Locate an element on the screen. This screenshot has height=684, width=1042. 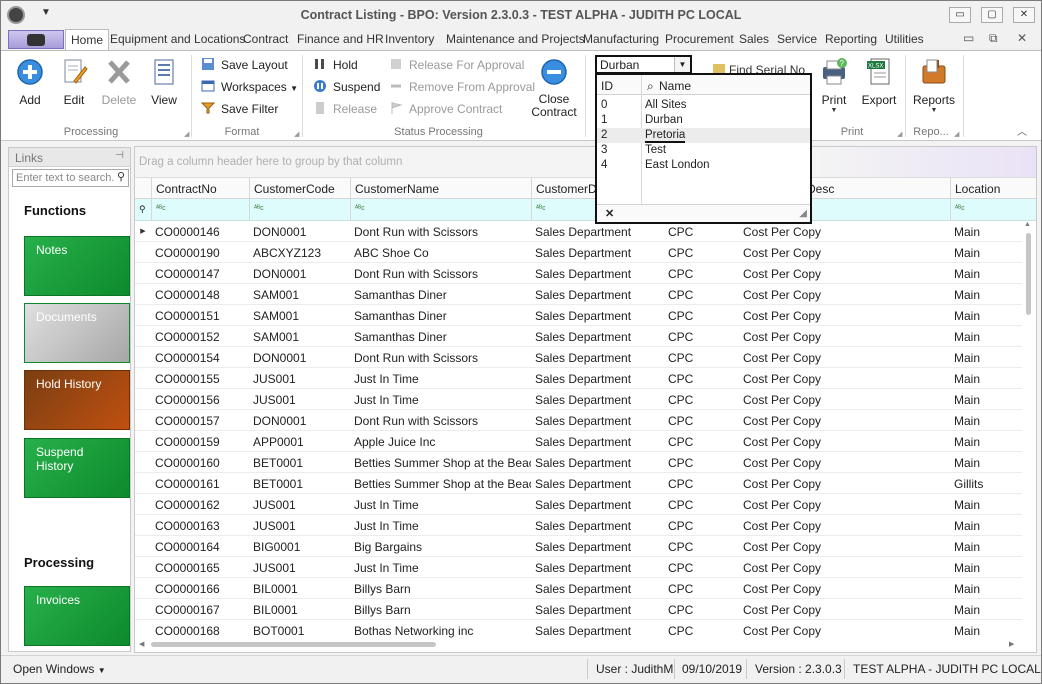
tab-service: Service is located at coordinates (797, 39).